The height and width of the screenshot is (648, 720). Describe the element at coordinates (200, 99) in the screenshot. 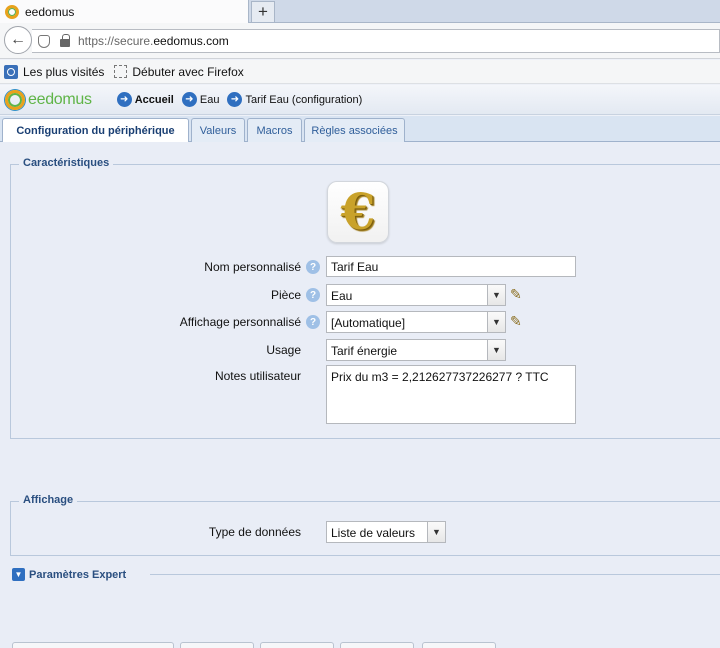

I see `breadcrumb-room: ➜ Eau` at that location.